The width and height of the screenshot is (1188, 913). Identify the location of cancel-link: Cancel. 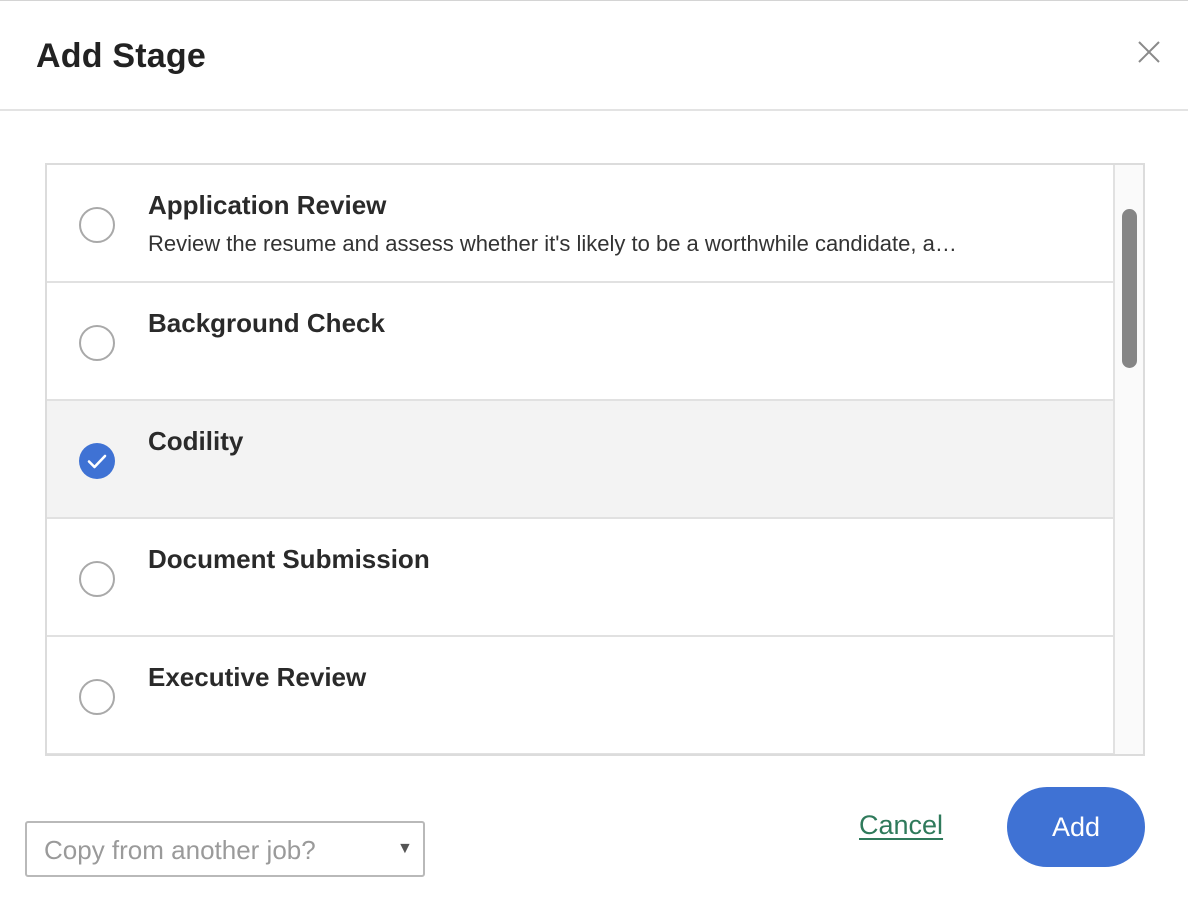
(901, 825).